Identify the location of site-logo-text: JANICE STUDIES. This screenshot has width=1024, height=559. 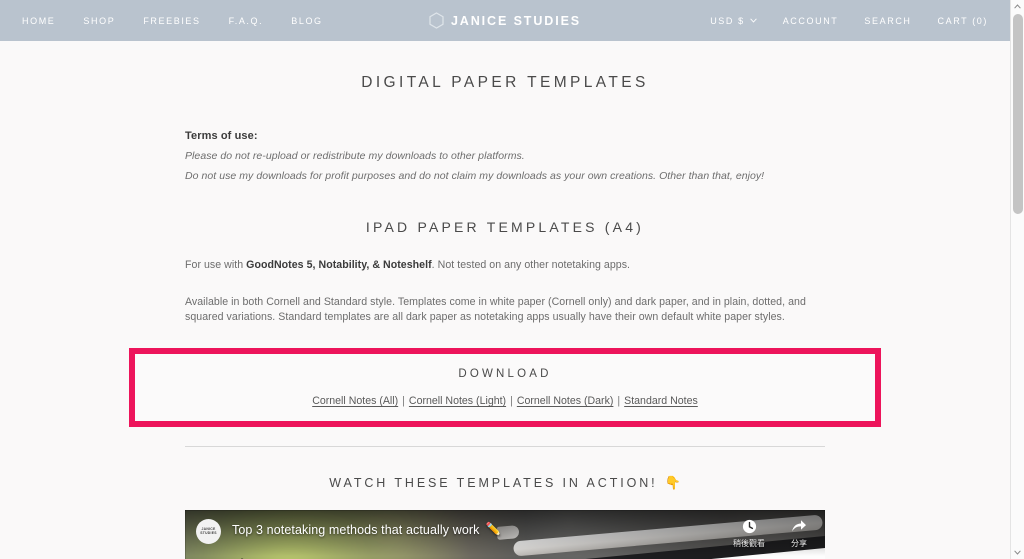
(516, 20).